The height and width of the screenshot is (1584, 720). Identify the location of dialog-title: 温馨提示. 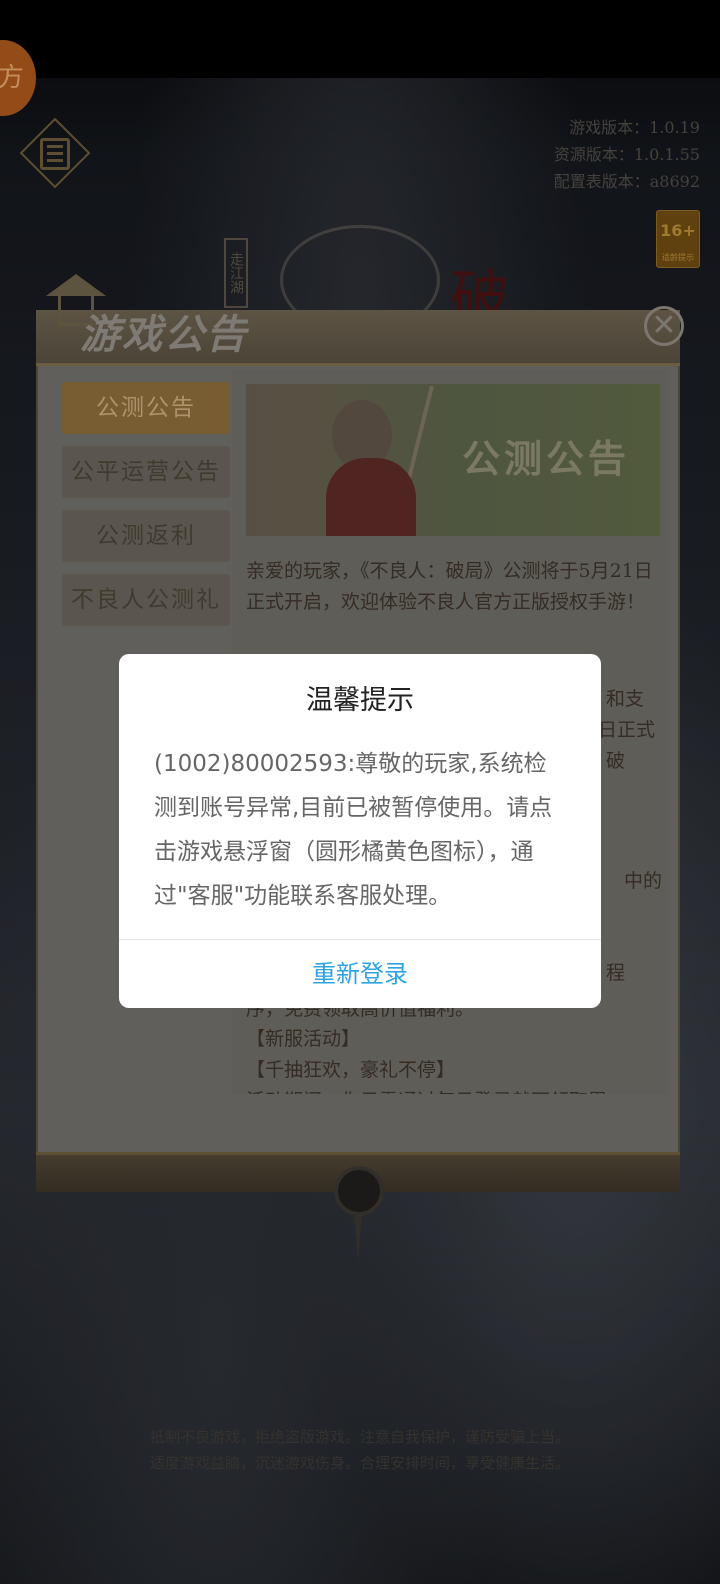
(360, 700).